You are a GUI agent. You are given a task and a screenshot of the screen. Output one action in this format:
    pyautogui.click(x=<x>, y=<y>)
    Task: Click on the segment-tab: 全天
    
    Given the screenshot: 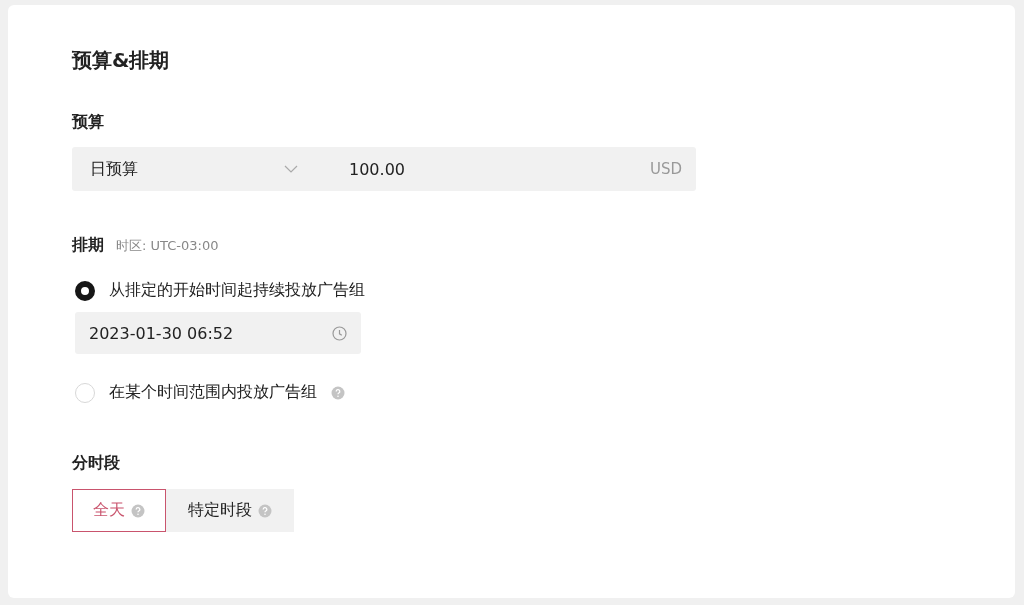 What is the action you would take?
    pyautogui.click(x=119, y=510)
    